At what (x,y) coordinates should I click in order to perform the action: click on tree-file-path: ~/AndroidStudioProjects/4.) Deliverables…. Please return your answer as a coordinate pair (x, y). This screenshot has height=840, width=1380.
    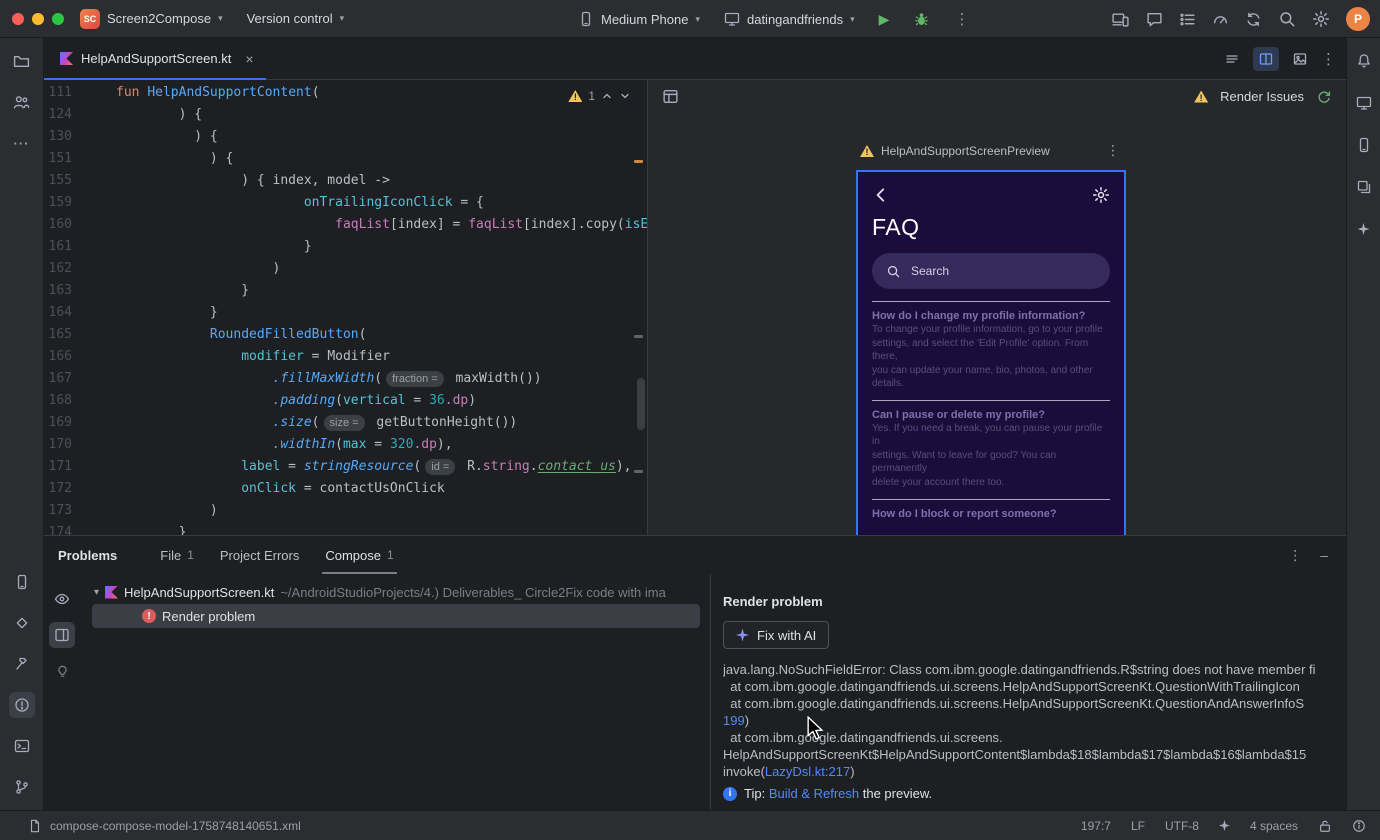
    Looking at the image, I should click on (473, 592).